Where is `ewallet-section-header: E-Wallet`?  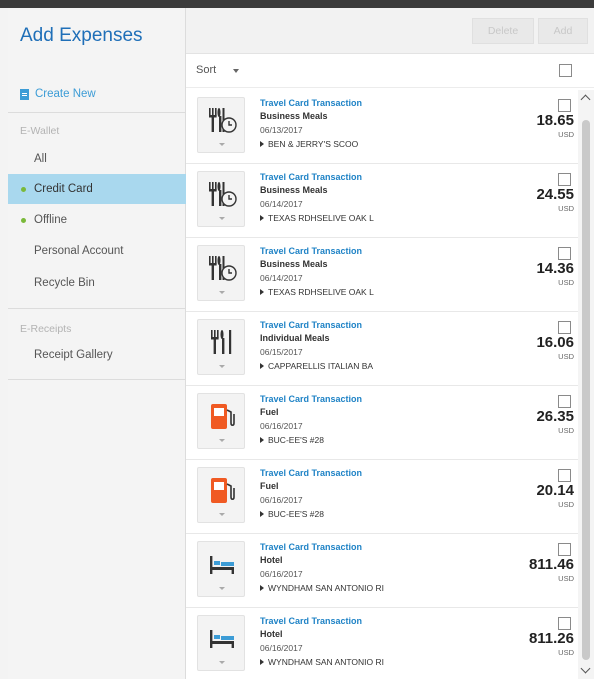 ewallet-section-header: E-Wallet is located at coordinates (40, 131).